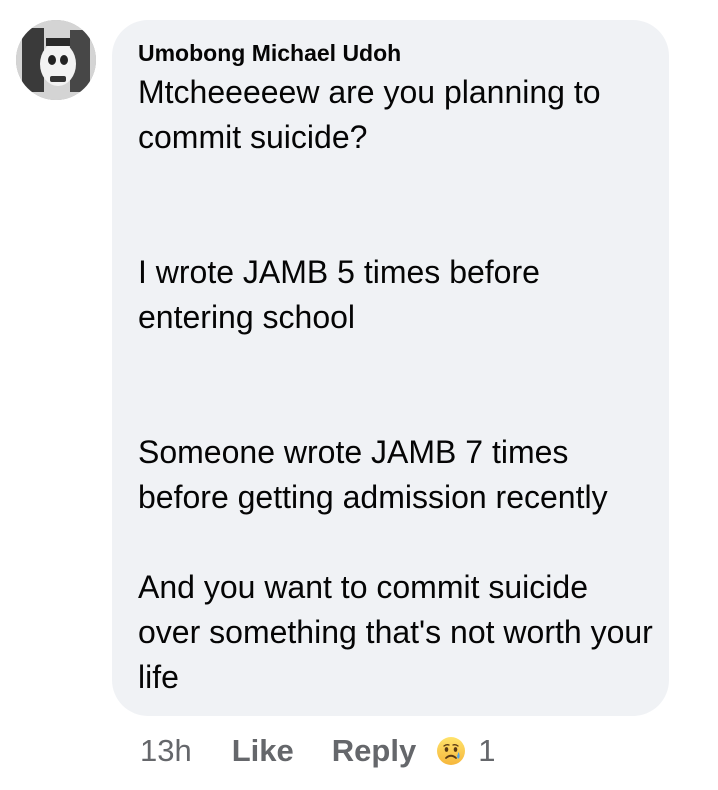 The image size is (718, 790). I want to click on avatar-photo-icon, so click(56, 60).